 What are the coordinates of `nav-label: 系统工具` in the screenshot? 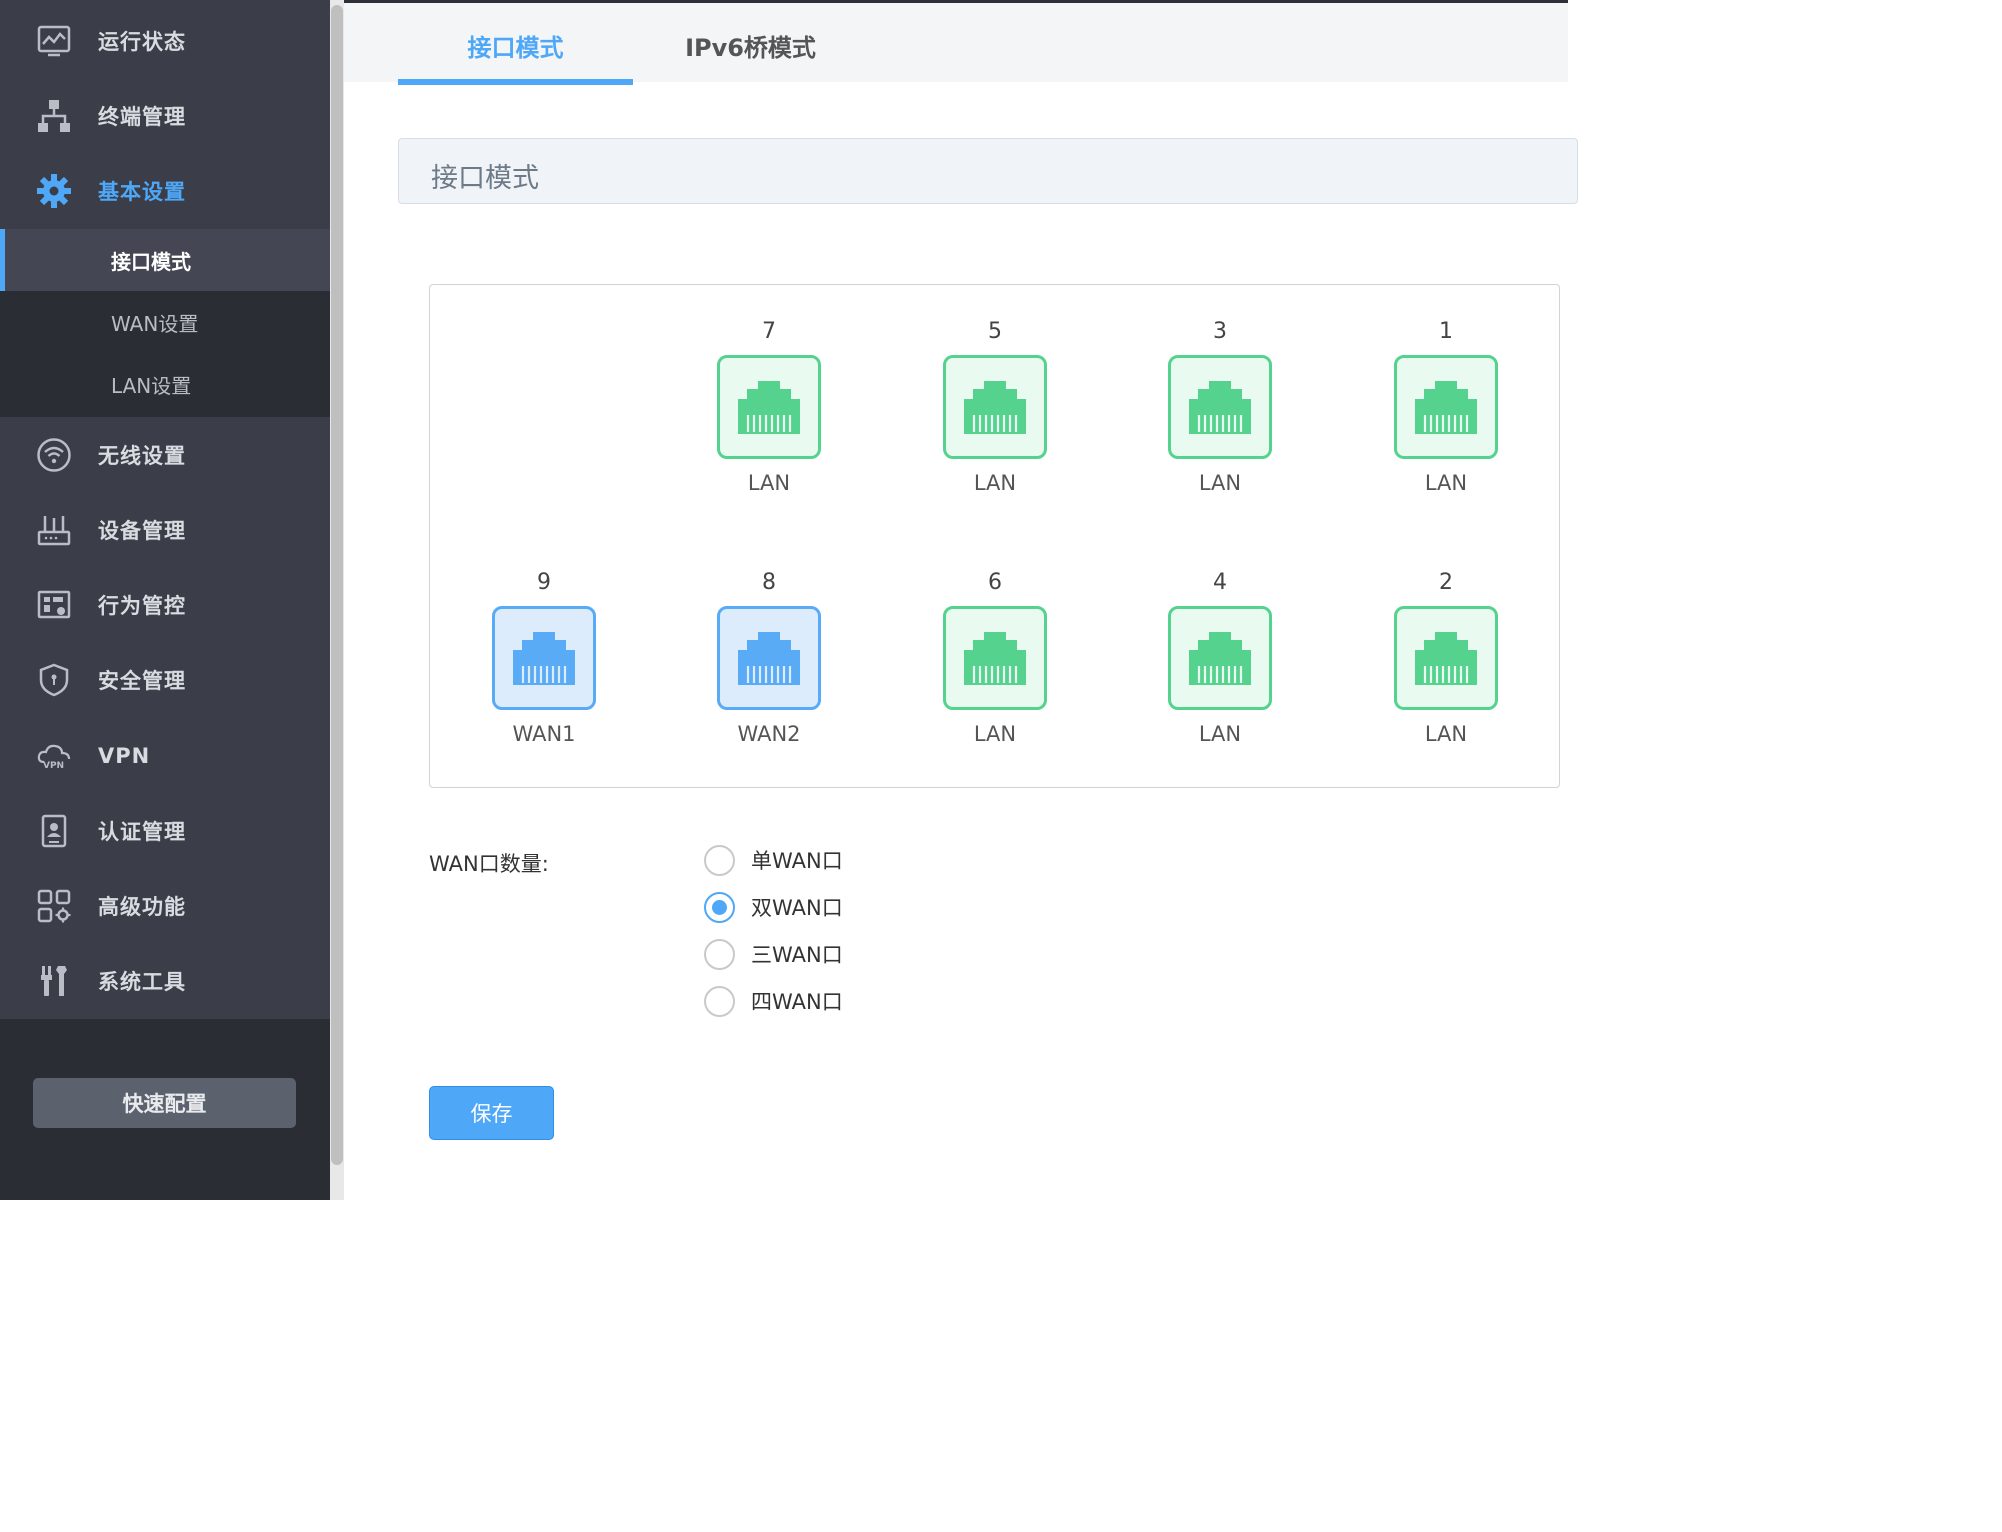 It's located at (142, 981).